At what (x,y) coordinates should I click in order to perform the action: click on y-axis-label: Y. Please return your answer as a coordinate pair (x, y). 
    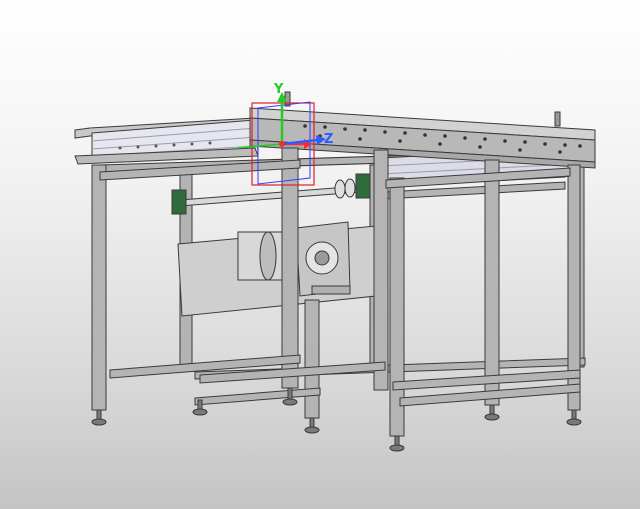
    Looking at the image, I should click on (278, 89).